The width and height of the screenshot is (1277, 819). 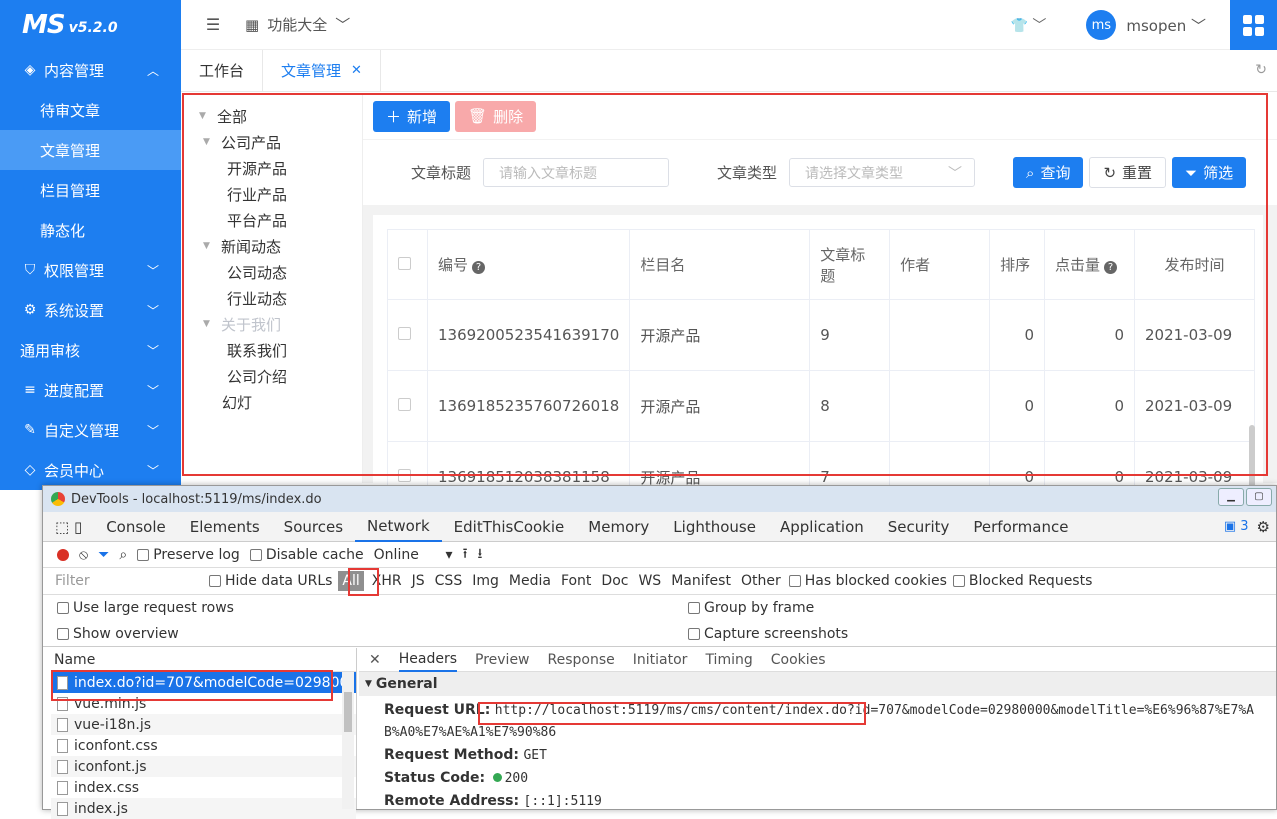 I want to click on sidebar-item-static: 静态化, so click(x=90, y=230).